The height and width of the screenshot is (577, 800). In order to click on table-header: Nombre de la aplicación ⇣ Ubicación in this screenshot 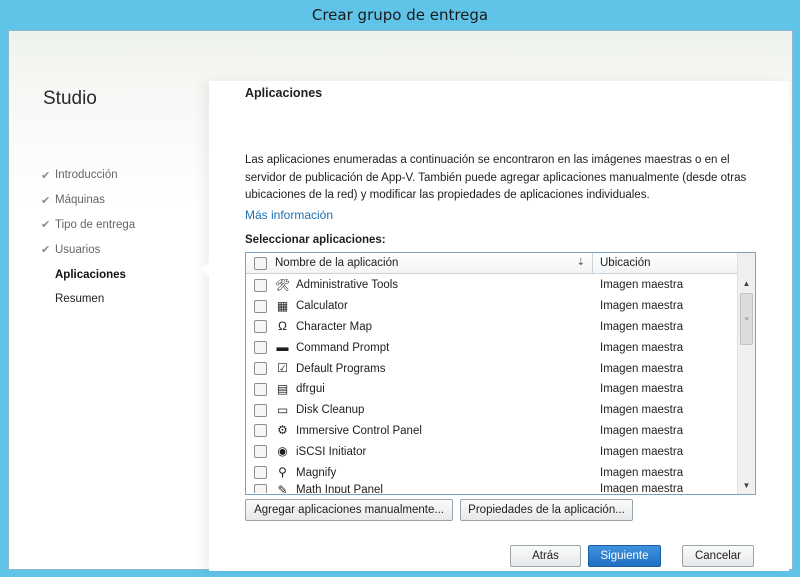, I will do `click(500, 263)`.